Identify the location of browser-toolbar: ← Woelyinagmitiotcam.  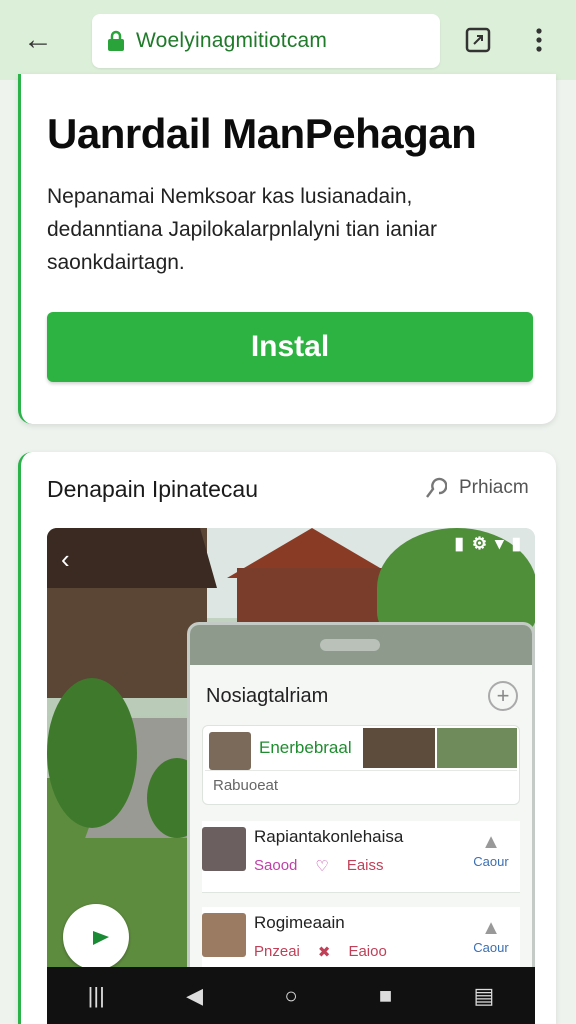
(288, 40).